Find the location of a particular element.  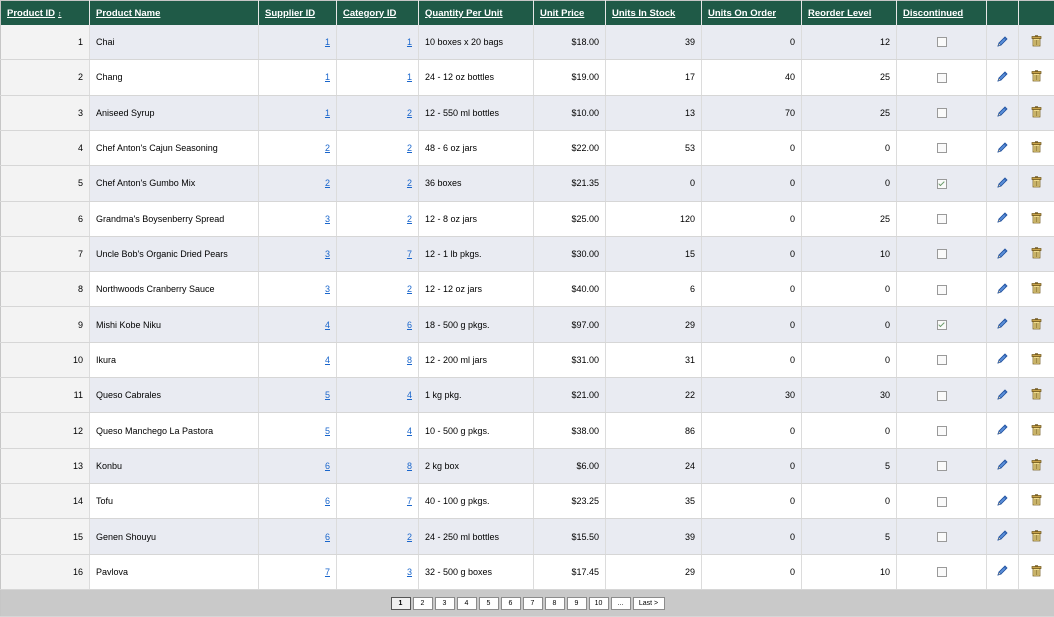

col-header-units-on-order: Units On Order is located at coordinates (751, 12).